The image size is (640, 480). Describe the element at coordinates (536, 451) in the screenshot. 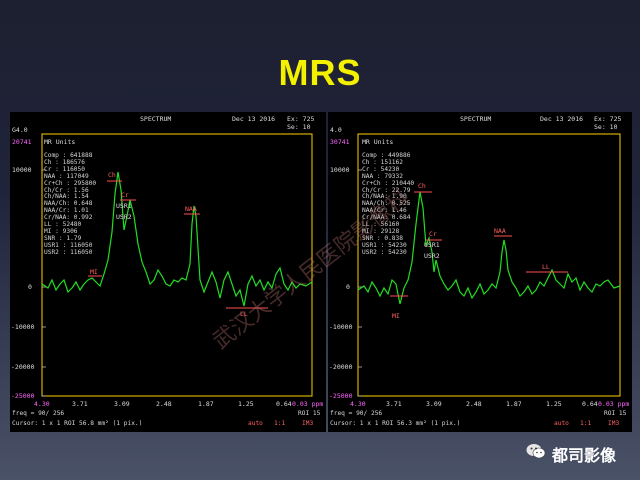

I see `wechat-icon` at that location.